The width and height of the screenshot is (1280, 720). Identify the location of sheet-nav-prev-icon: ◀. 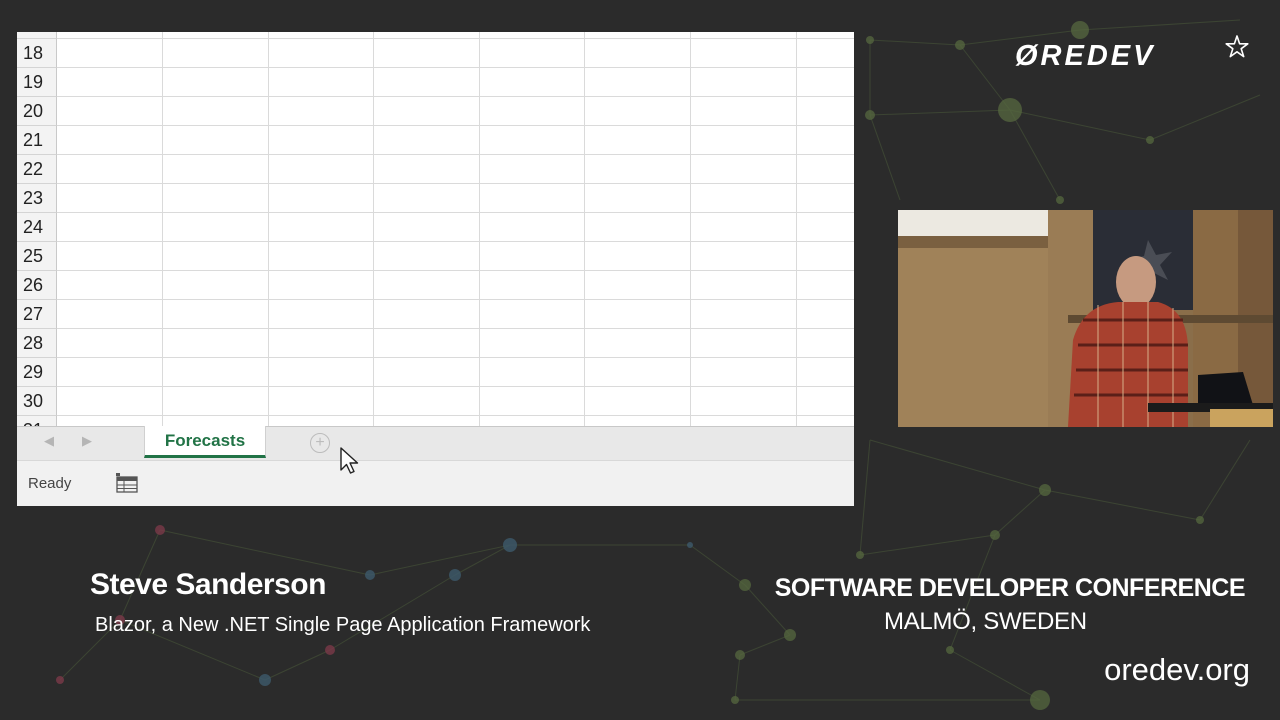
(49, 441).